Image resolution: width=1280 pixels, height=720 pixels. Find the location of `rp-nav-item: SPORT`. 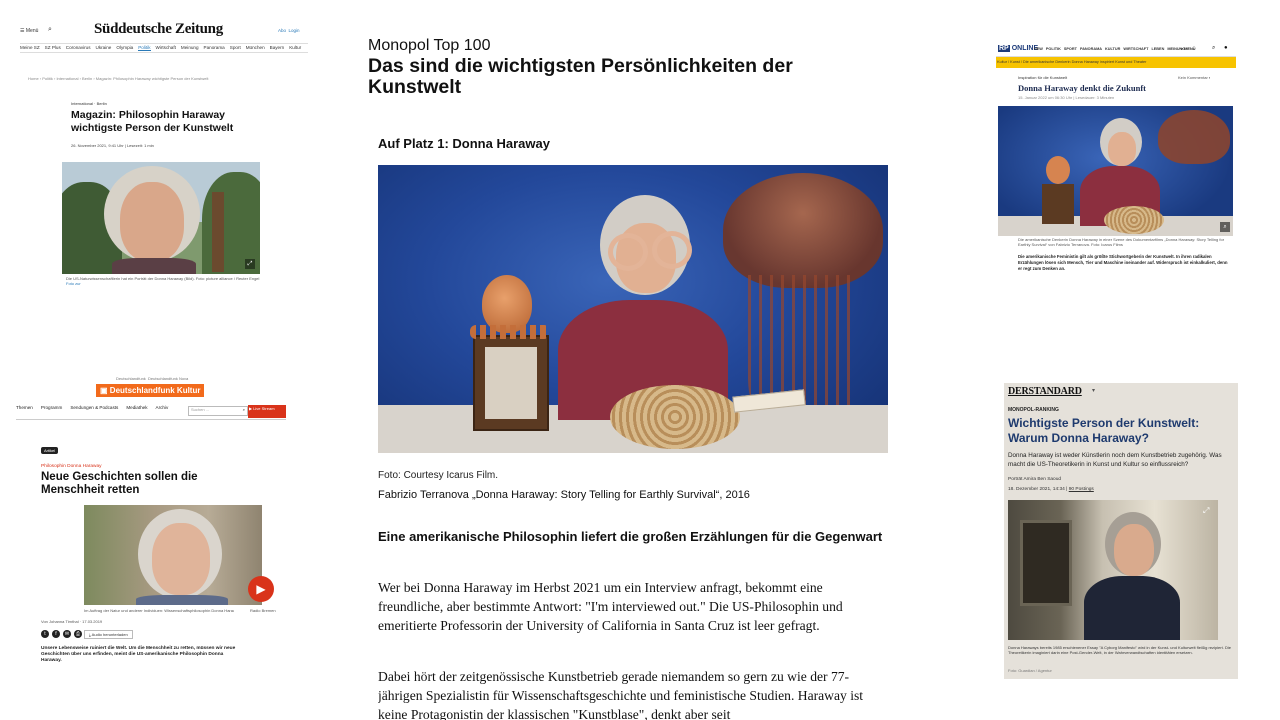

rp-nav-item: SPORT is located at coordinates (1070, 49).